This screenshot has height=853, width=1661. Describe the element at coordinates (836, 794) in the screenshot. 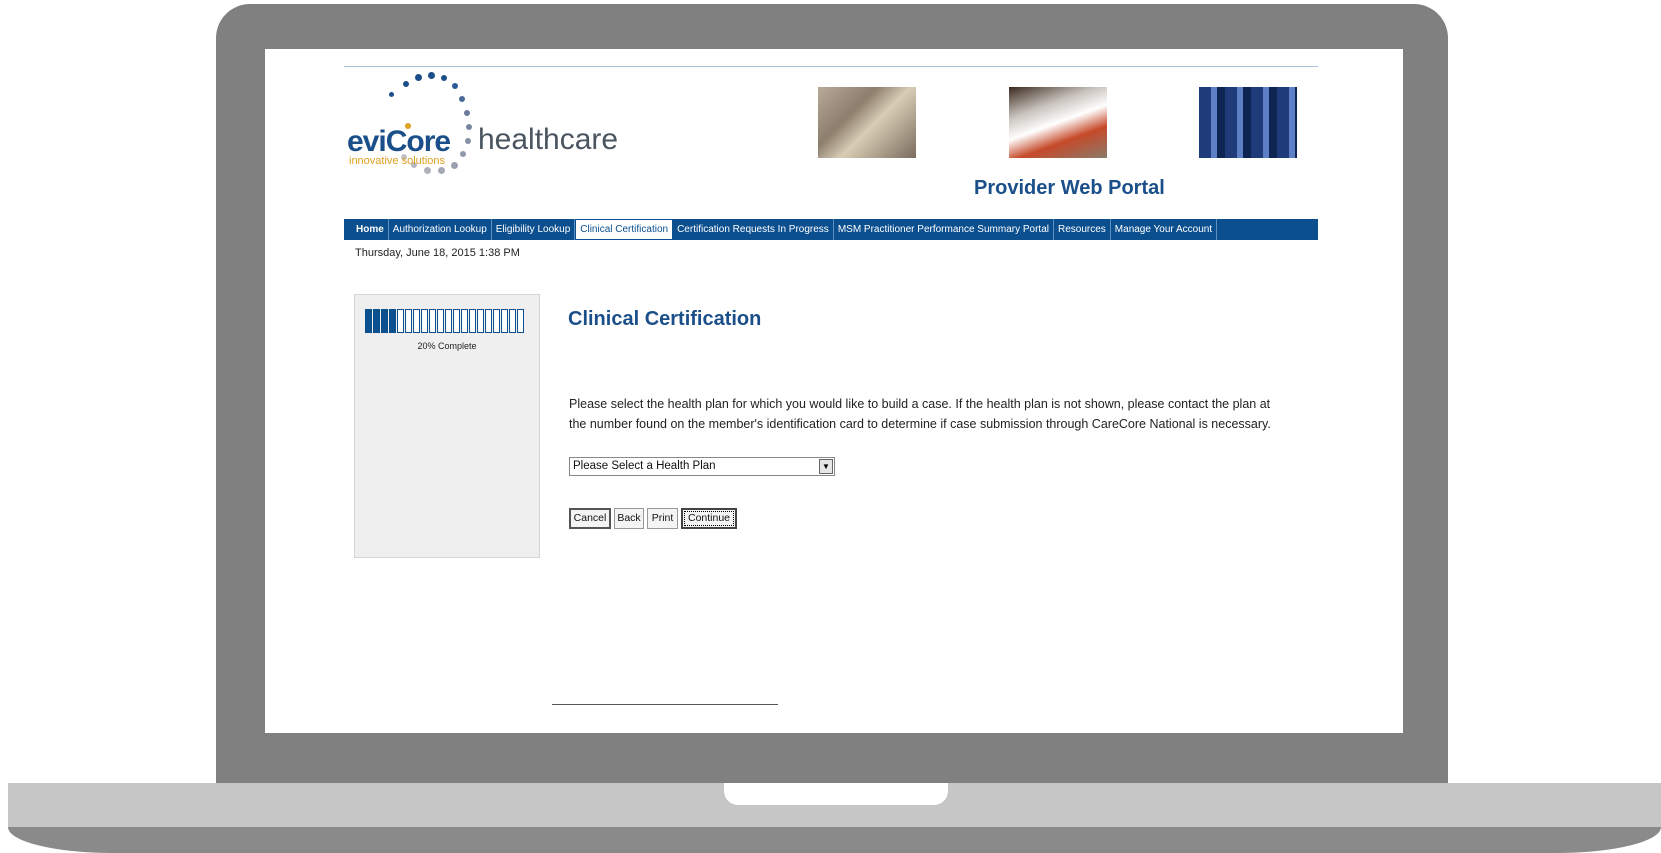

I see `laptop-notch` at that location.